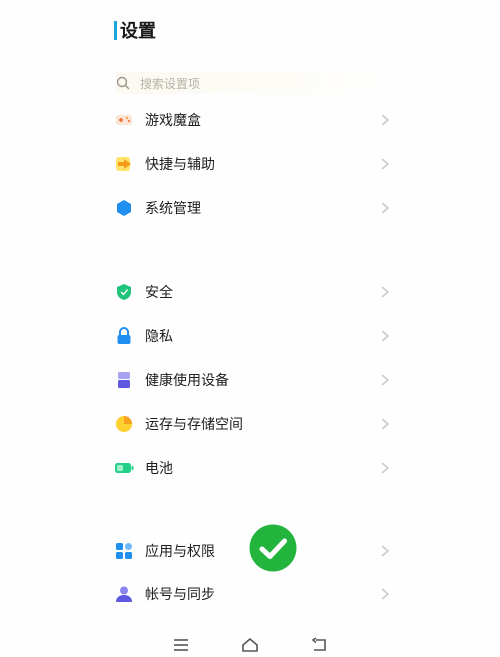 The width and height of the screenshot is (500, 657). What do you see at coordinates (124, 594) in the screenshot?
I see `user-icon` at bounding box center [124, 594].